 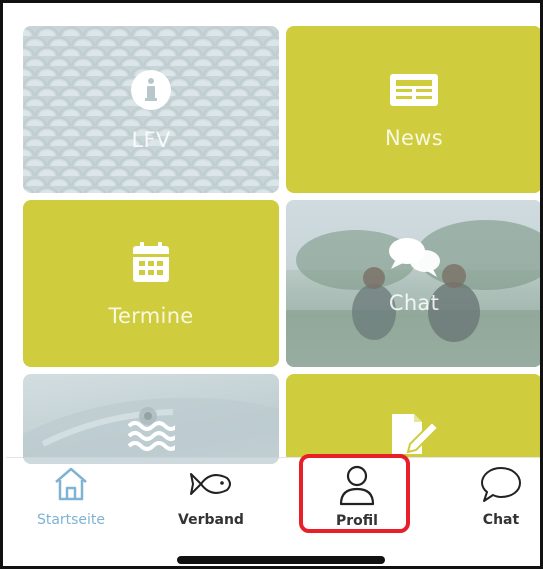 I want to click on user-icon, so click(x=357, y=488).